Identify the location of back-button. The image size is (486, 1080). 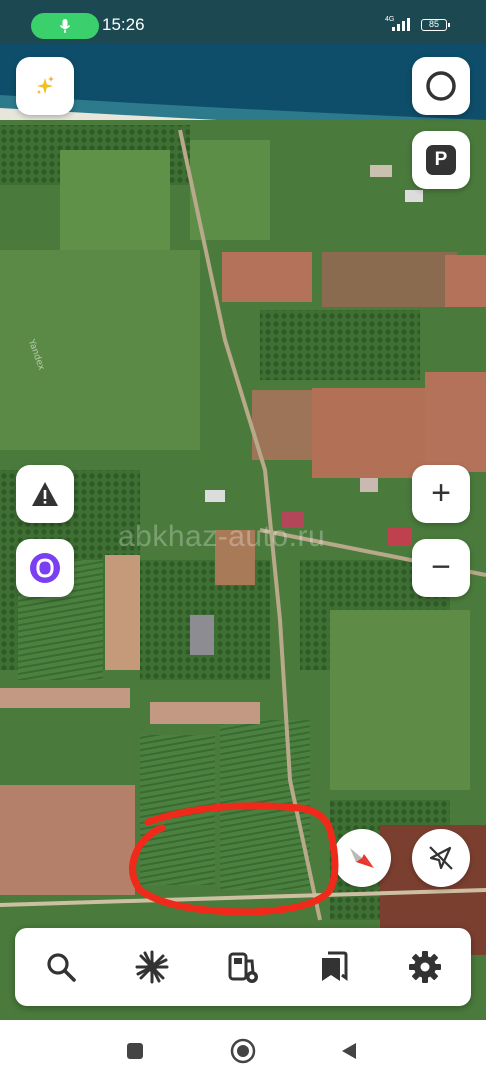
(349, 1051).